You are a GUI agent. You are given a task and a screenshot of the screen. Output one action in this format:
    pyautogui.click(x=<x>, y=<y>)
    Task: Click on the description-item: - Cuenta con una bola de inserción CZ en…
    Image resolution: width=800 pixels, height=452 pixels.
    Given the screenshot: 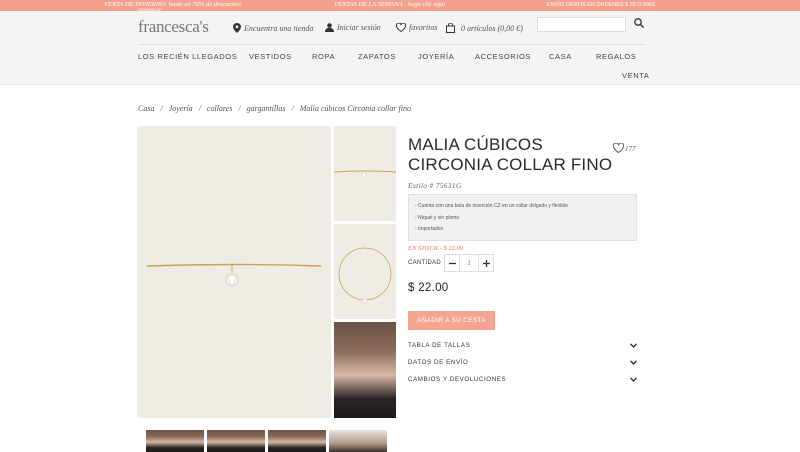 What is the action you would take?
    pyautogui.click(x=491, y=206)
    